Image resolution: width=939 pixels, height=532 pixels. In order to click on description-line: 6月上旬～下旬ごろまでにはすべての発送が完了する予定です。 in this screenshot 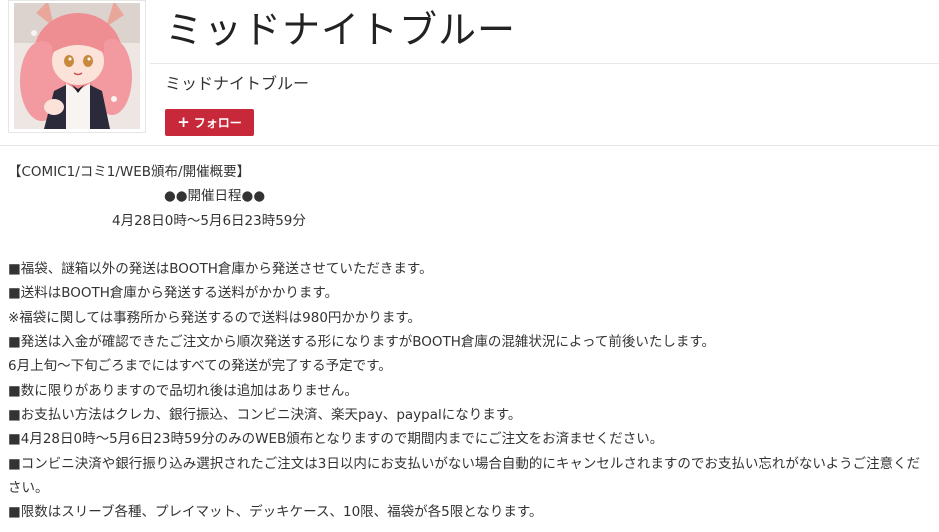, I will do `click(200, 366)`.